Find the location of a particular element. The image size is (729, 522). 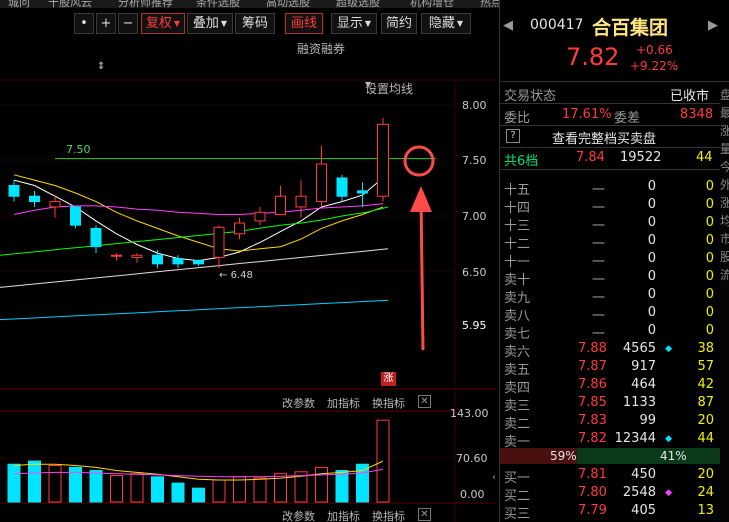

side-label: 股 is located at coordinates (724, 257).